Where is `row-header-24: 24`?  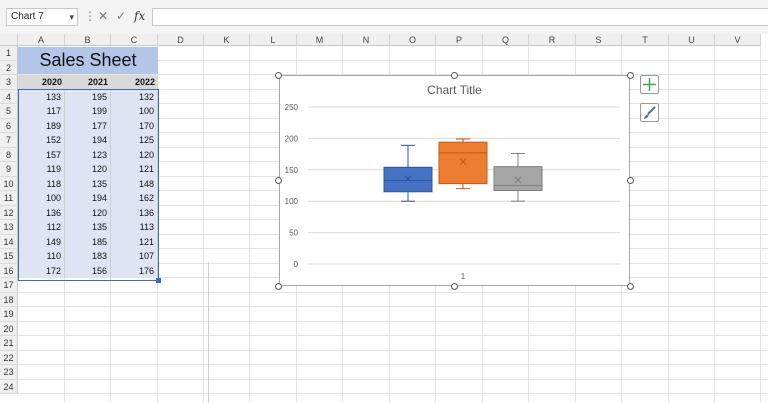
row-header-24: 24 is located at coordinates (9, 386).